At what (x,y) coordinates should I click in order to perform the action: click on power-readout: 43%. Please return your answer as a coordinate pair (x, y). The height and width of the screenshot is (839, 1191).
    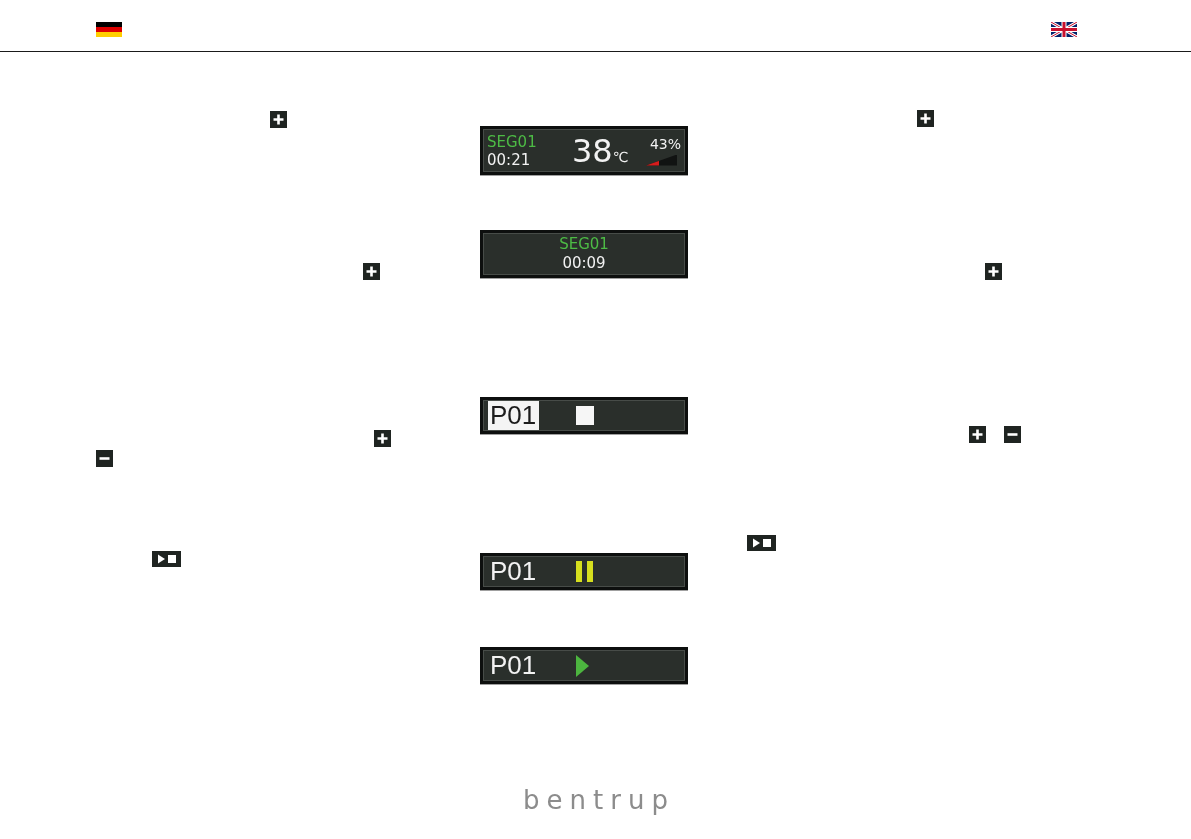
    Looking at the image, I should click on (665, 143).